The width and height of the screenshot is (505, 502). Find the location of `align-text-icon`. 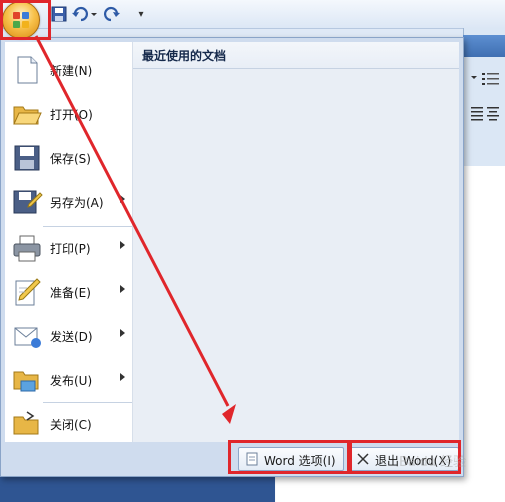

align-text-icon is located at coordinates (485, 113).